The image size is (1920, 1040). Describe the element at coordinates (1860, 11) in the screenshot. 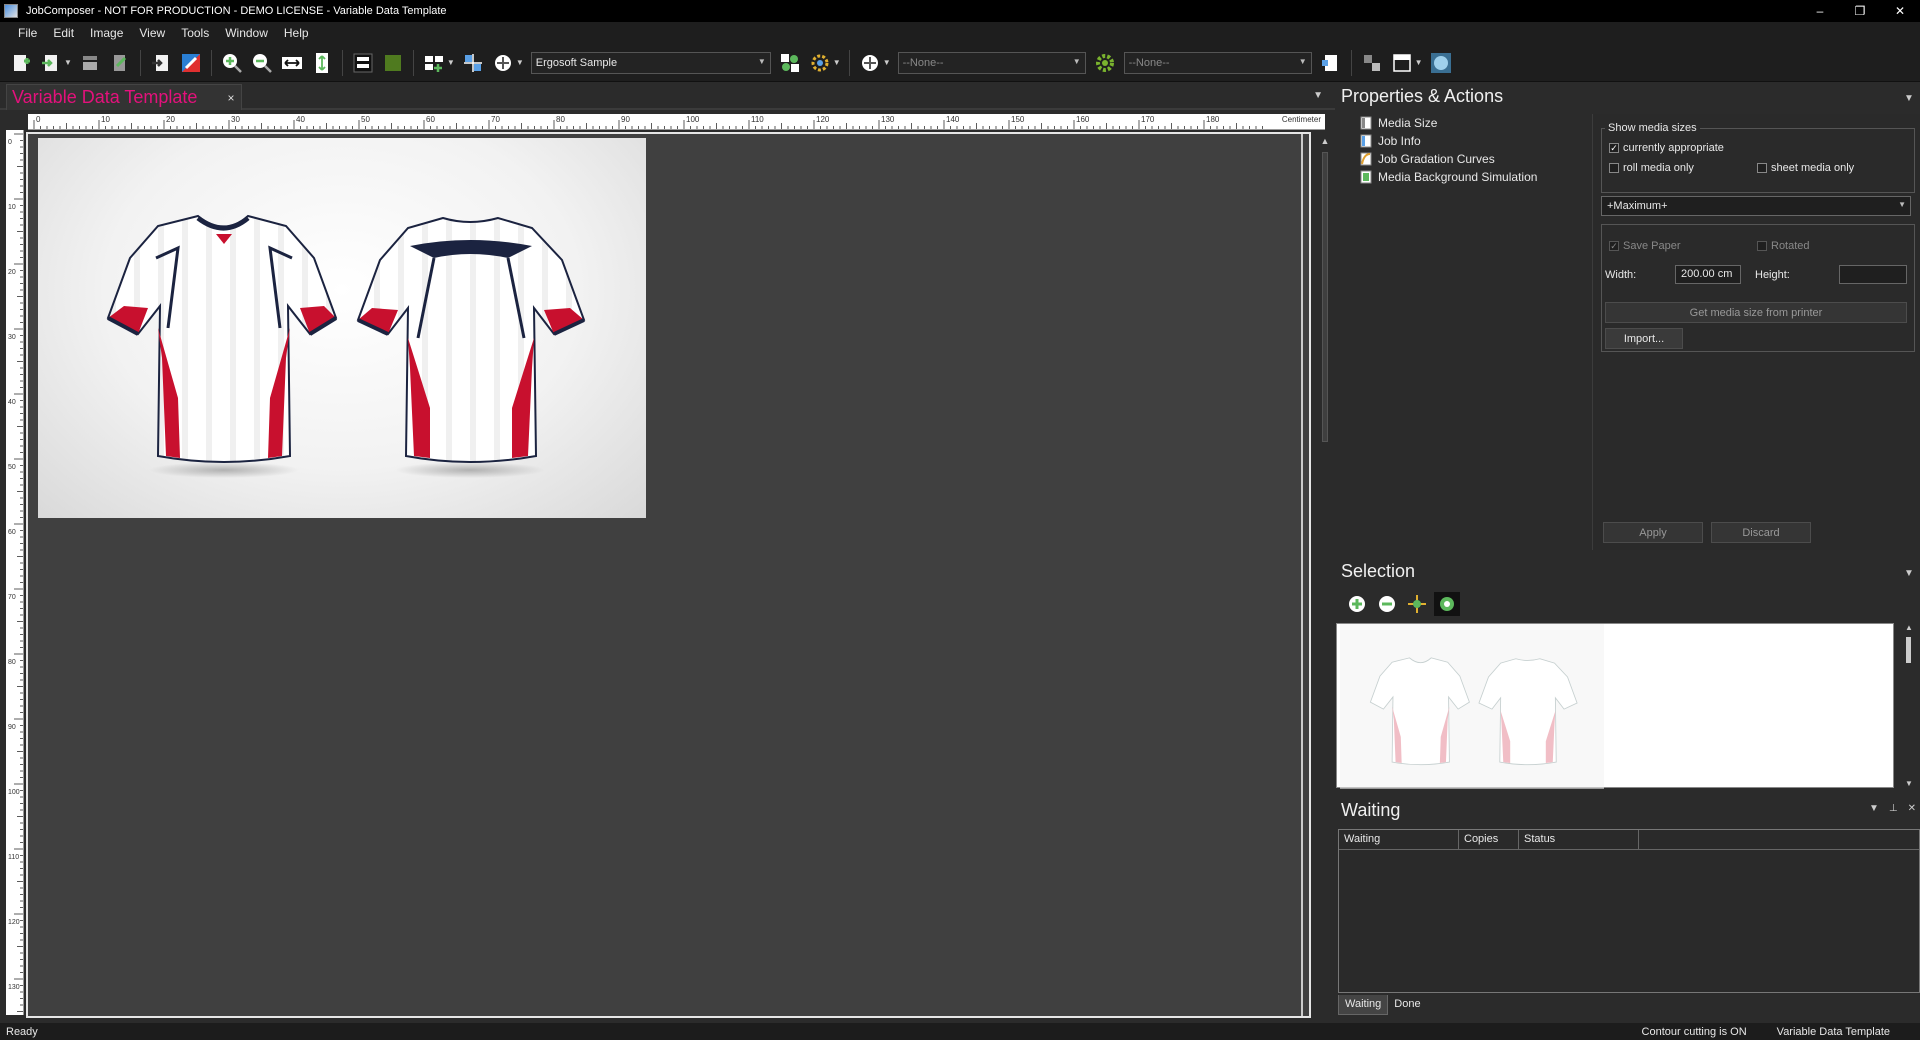

I see `restore-button: ❐` at that location.